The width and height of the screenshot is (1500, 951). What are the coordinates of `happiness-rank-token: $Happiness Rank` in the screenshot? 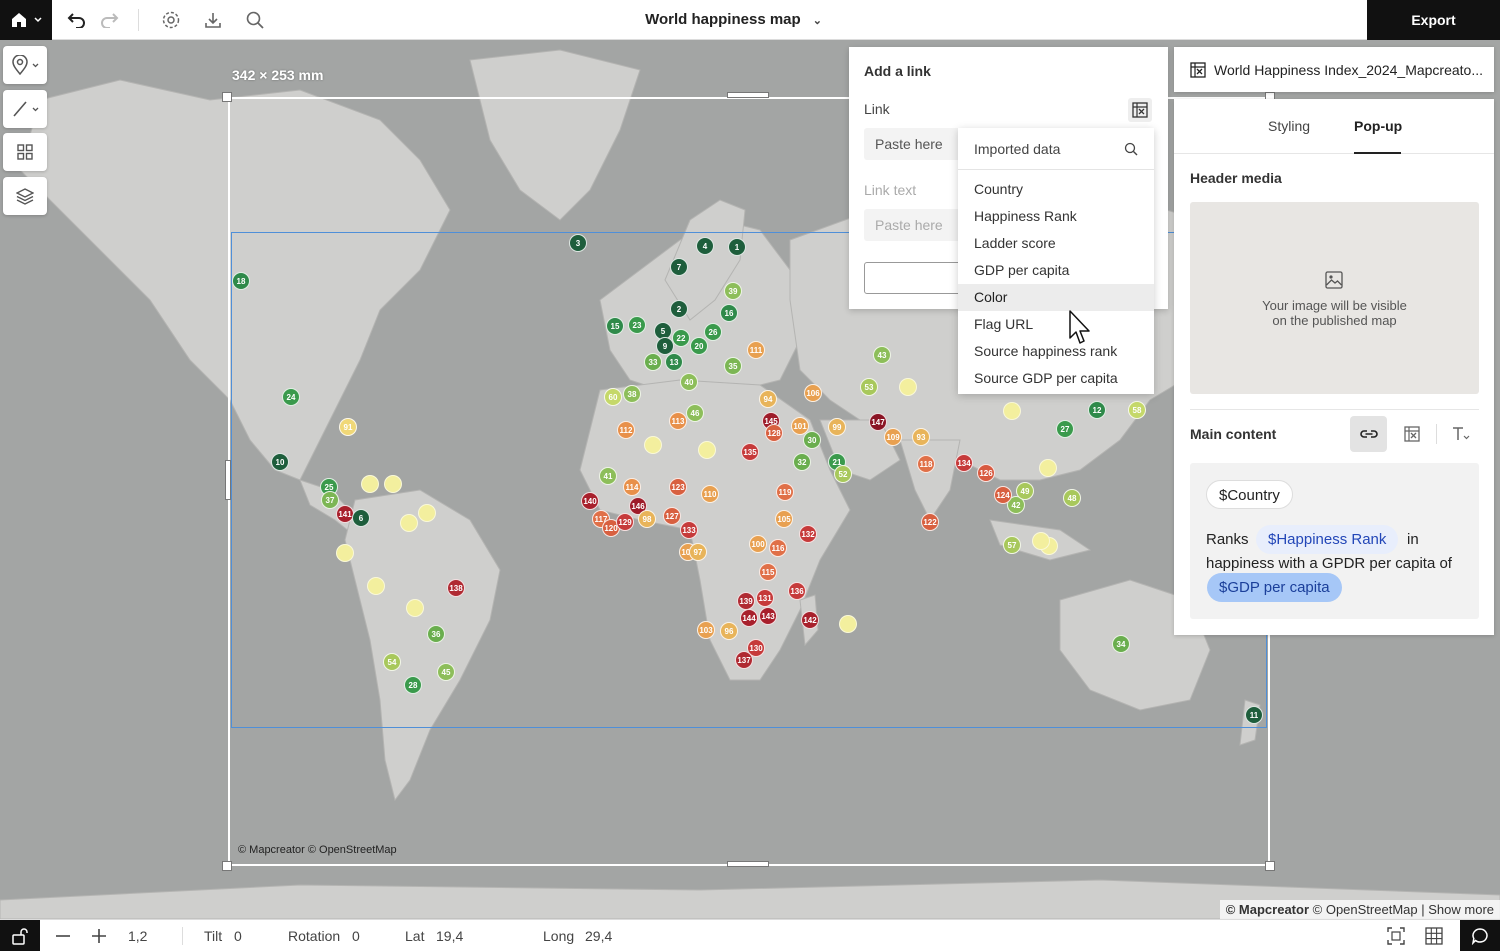 It's located at (1327, 539).